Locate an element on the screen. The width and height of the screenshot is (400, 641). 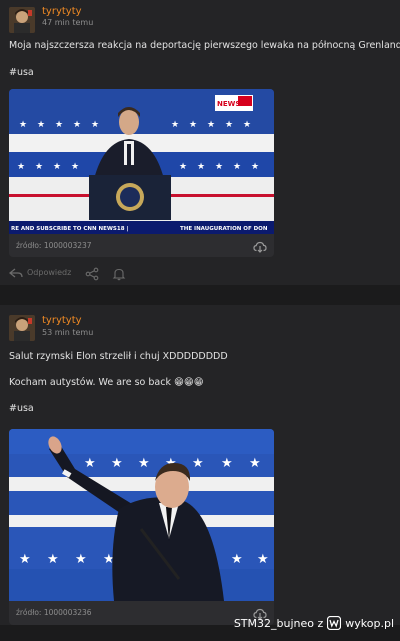
share-button is located at coordinates (92, 273).